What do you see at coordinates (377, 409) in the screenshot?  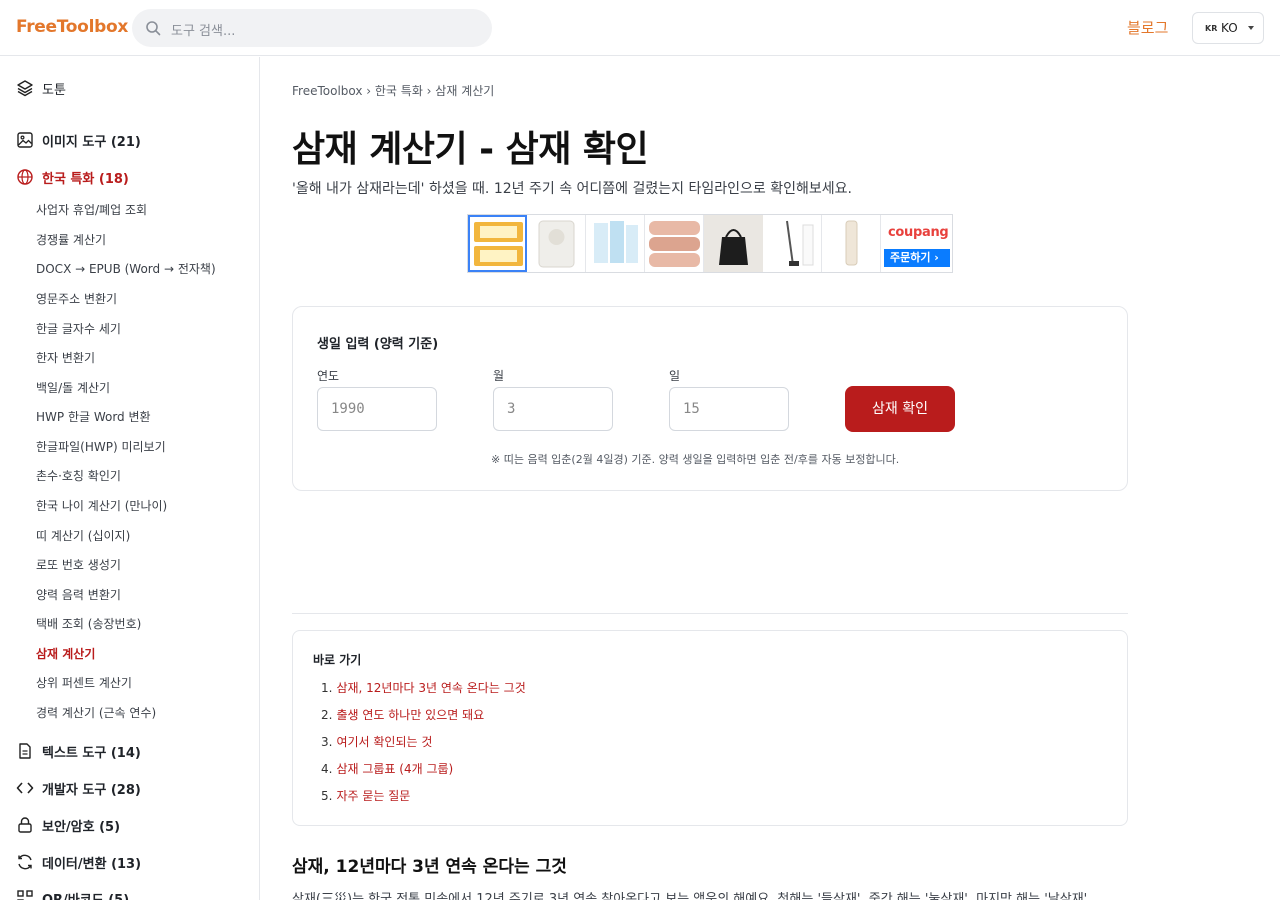 I see `year-input: 1990` at bounding box center [377, 409].